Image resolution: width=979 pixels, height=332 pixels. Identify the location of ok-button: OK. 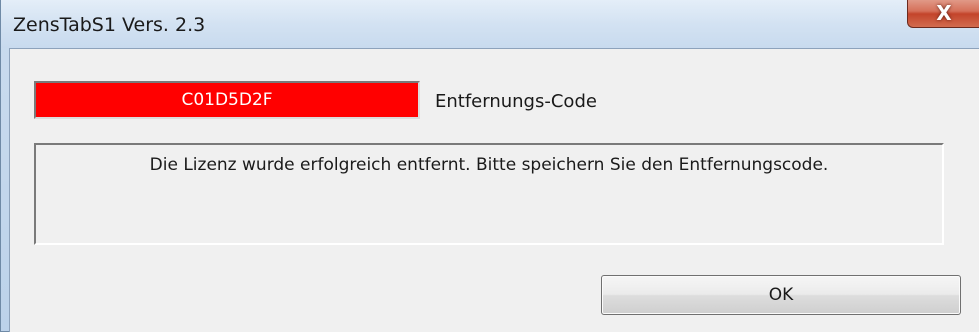
(781, 295).